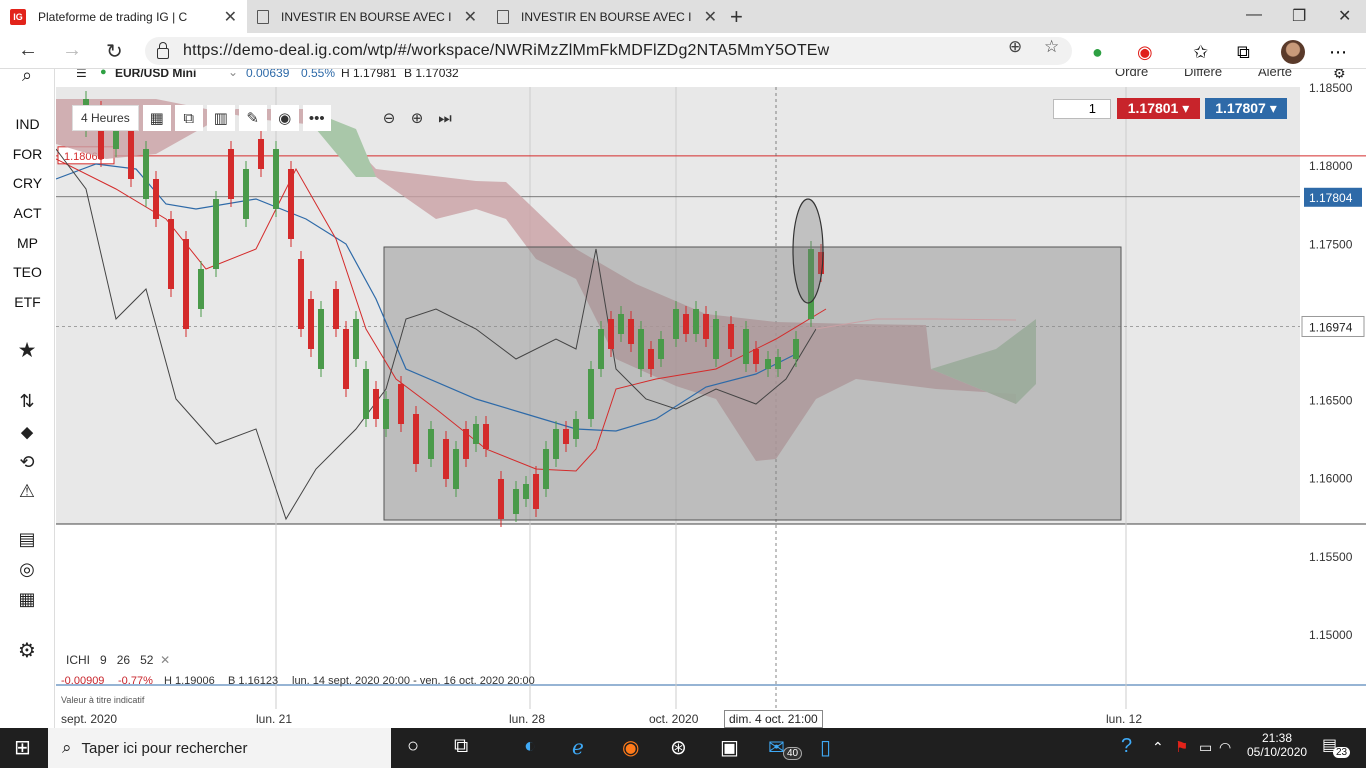 The image size is (1366, 768). I want to click on window-close-icon: ✕, so click(1344, 16).